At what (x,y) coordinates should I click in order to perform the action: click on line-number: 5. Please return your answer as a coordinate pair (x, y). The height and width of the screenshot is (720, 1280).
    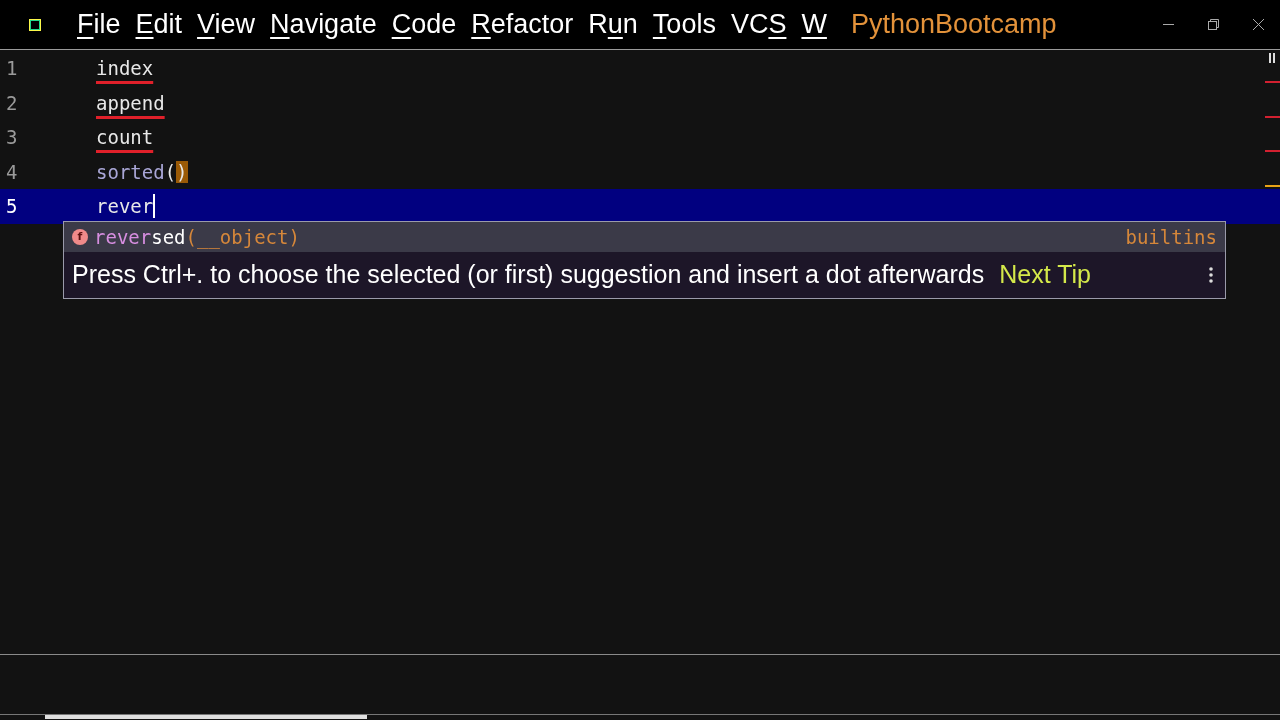
    Looking at the image, I should click on (12, 206).